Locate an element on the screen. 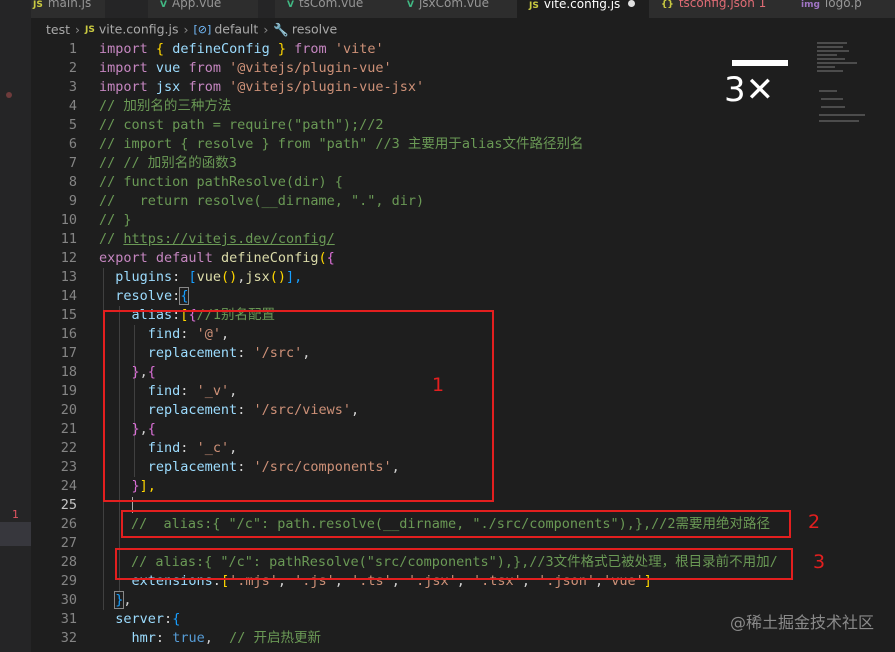  line-number: 7 is located at coordinates (72, 163).